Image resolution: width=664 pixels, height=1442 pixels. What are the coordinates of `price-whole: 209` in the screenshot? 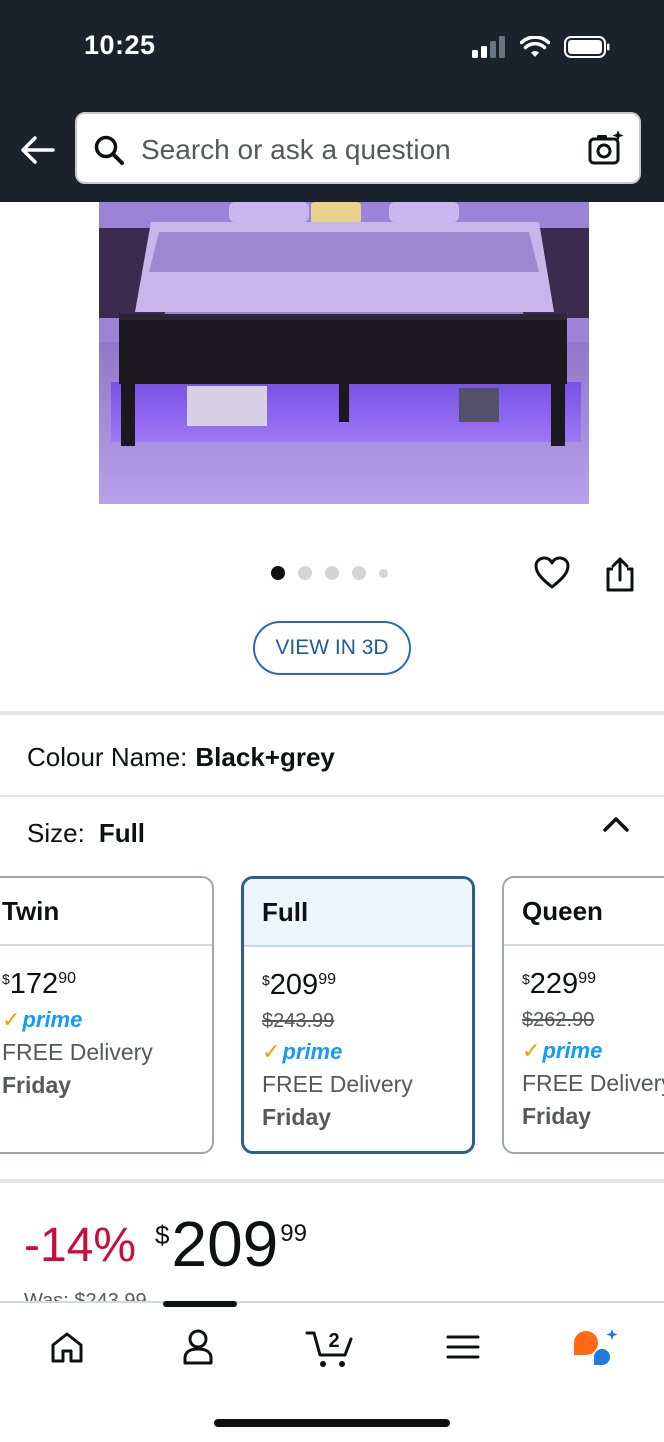 It's located at (225, 1244).